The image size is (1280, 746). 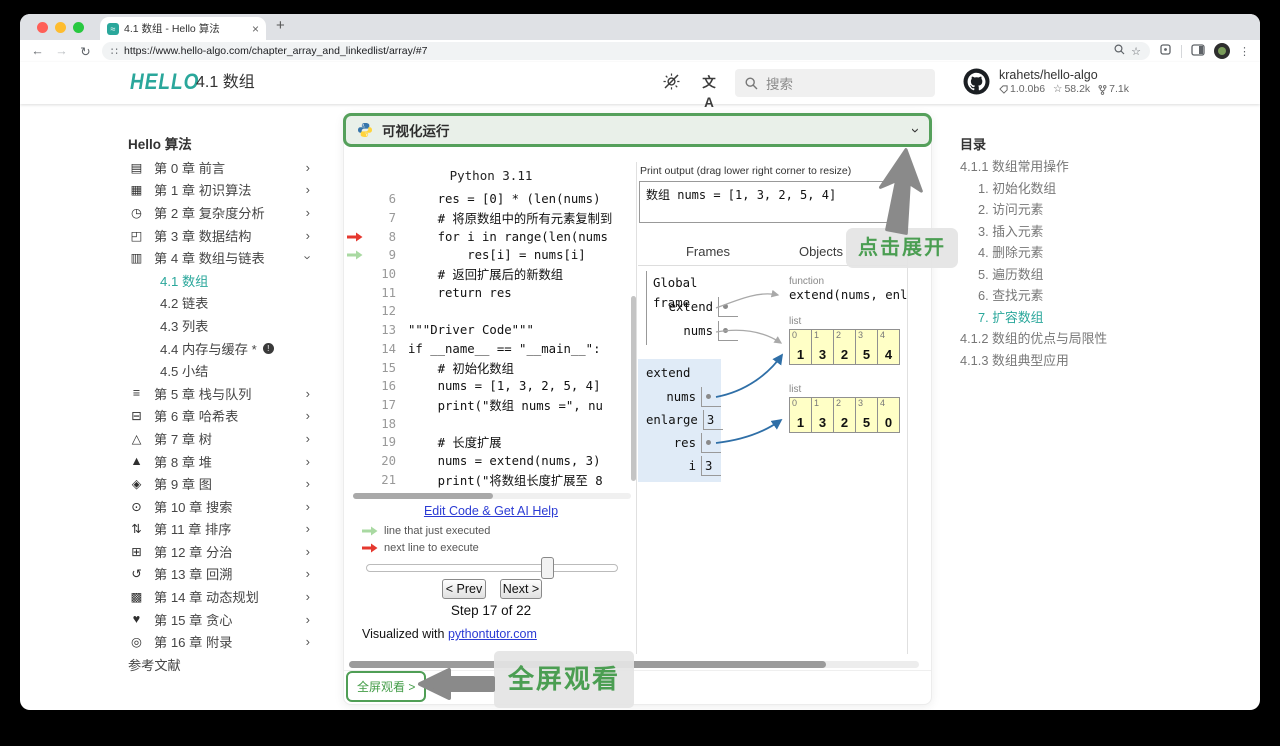 I want to click on visualized-with: Visualized with pythontutor.com, so click(x=449, y=634).